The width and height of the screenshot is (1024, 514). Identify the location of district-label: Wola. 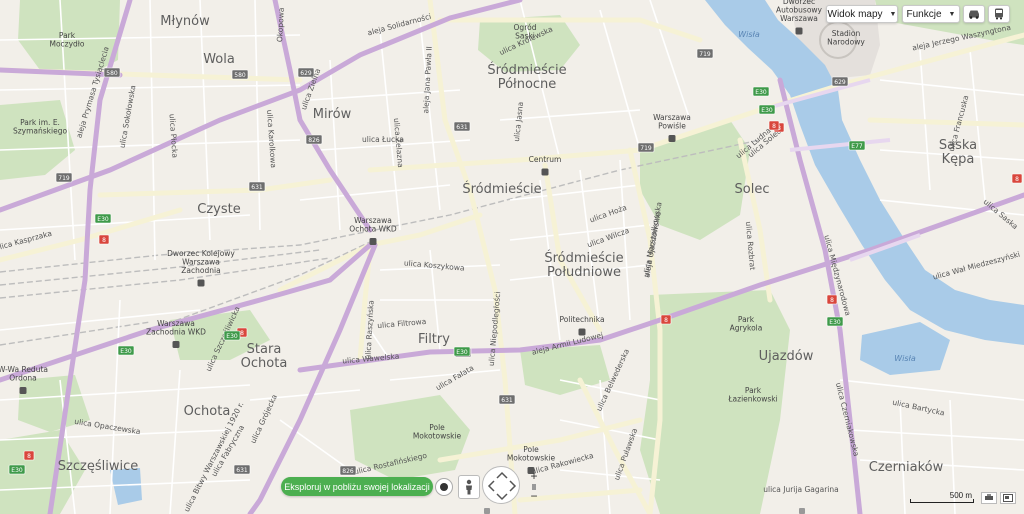
(219, 59).